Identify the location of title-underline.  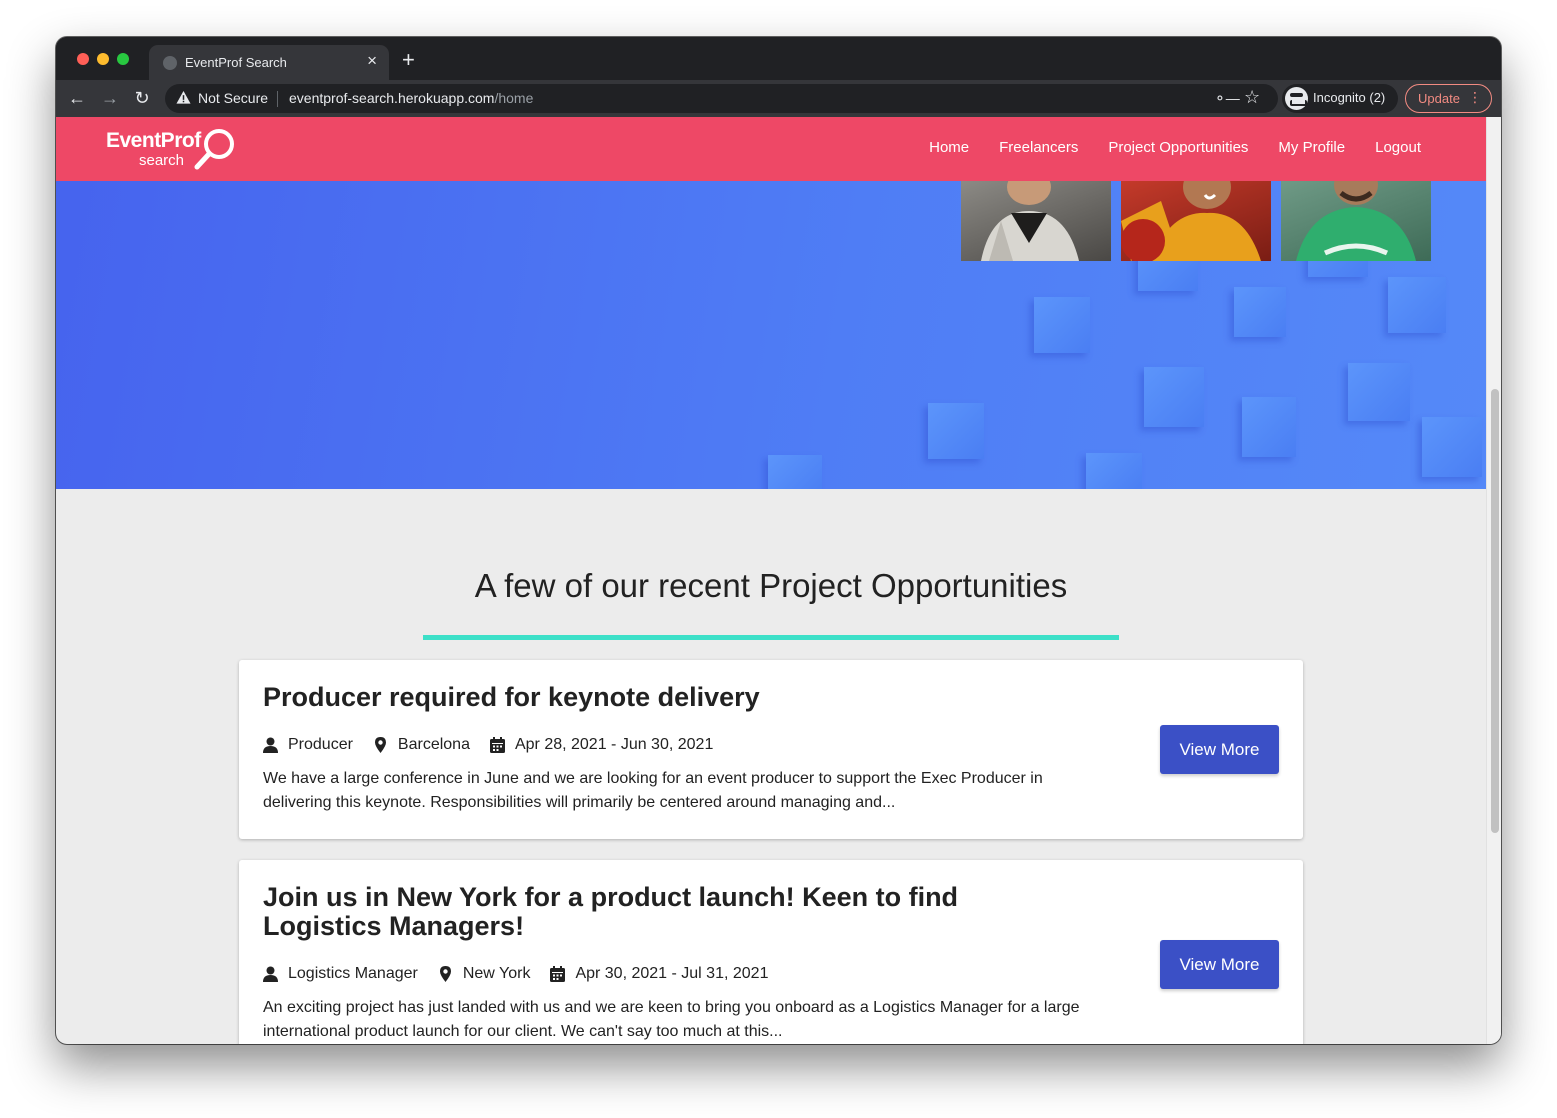
(771, 637).